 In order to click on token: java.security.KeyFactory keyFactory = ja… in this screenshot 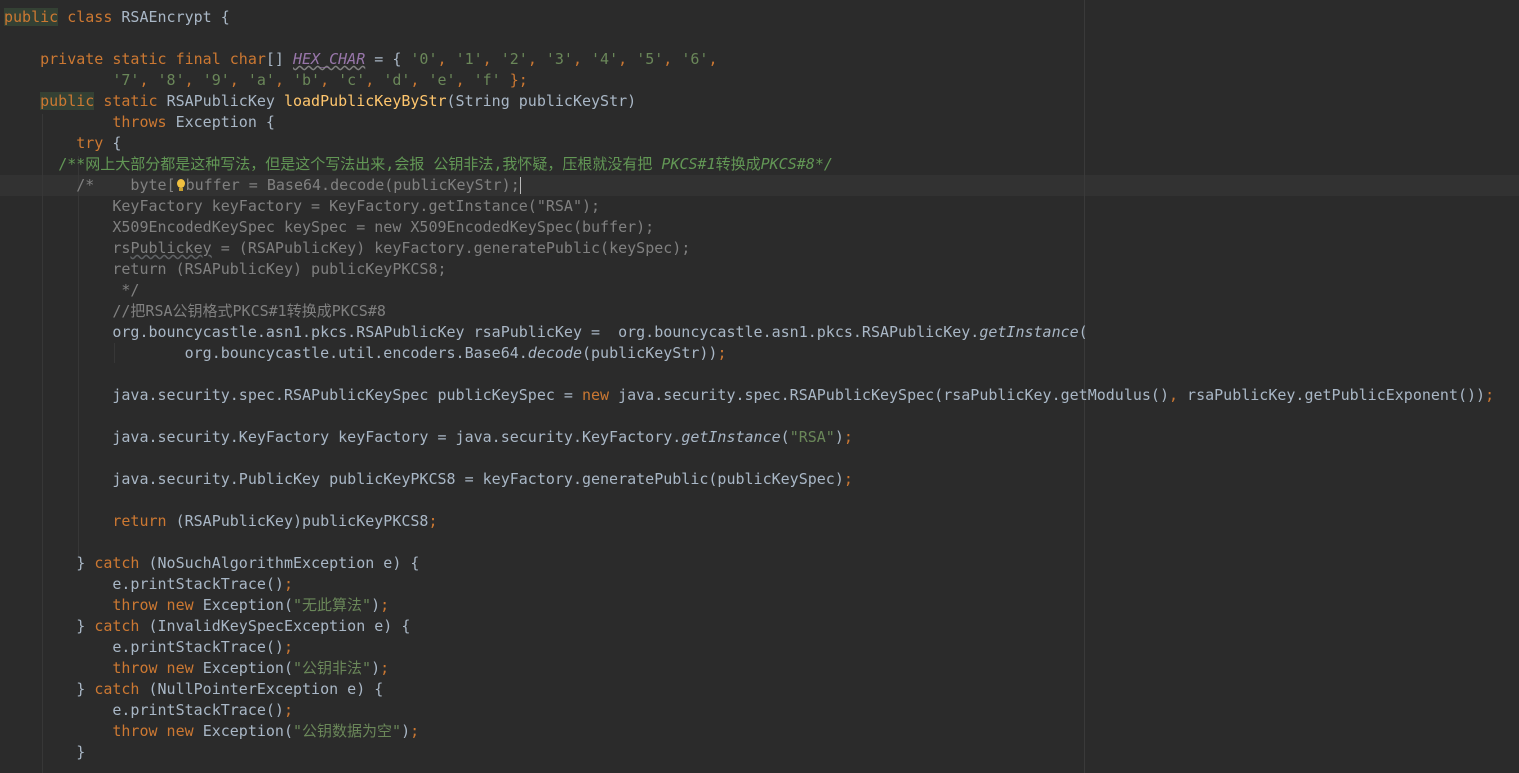, I will do `click(343, 437)`.